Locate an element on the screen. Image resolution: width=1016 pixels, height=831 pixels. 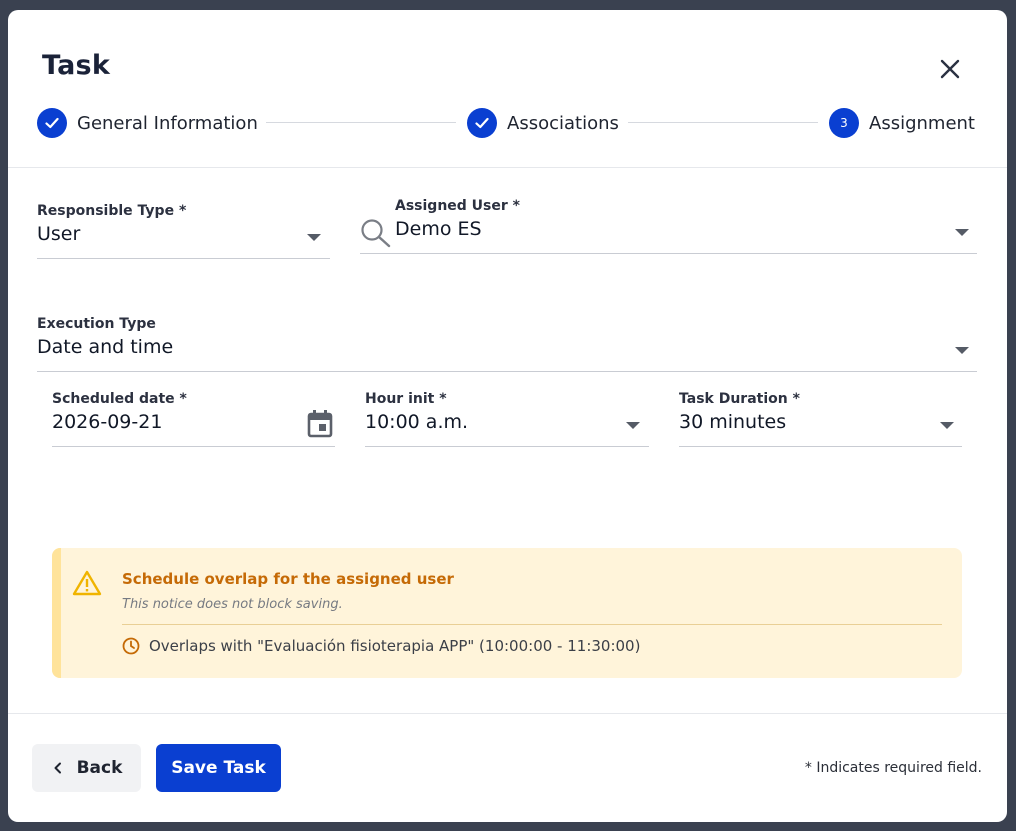
save-task-button: Save Task is located at coordinates (218, 768).